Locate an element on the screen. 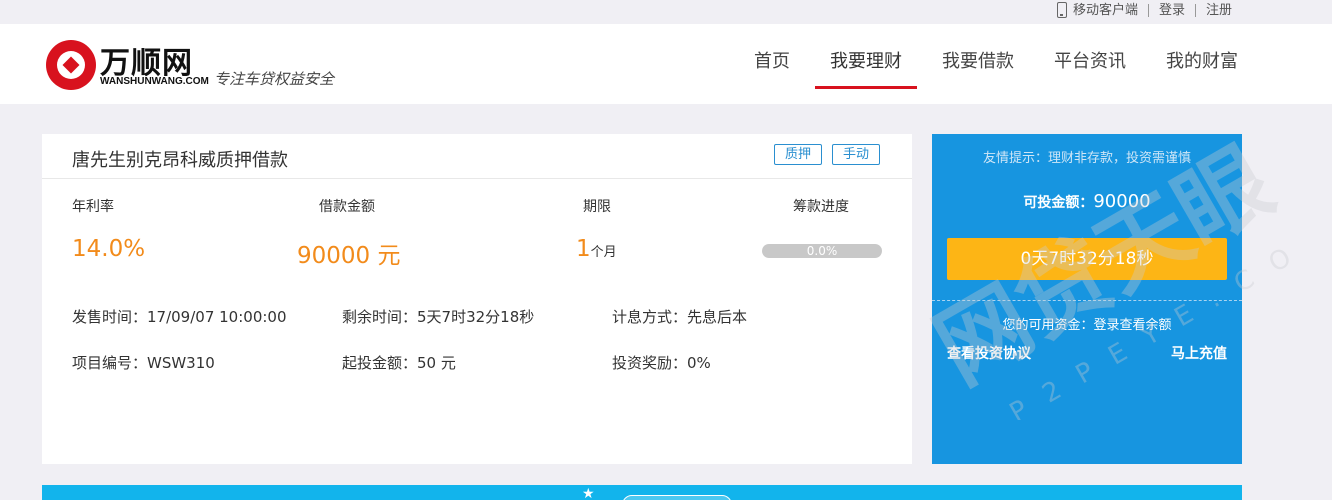 The image size is (1332, 500). loan-title: 唐先生别克昂科威质押借款 is located at coordinates (180, 160).